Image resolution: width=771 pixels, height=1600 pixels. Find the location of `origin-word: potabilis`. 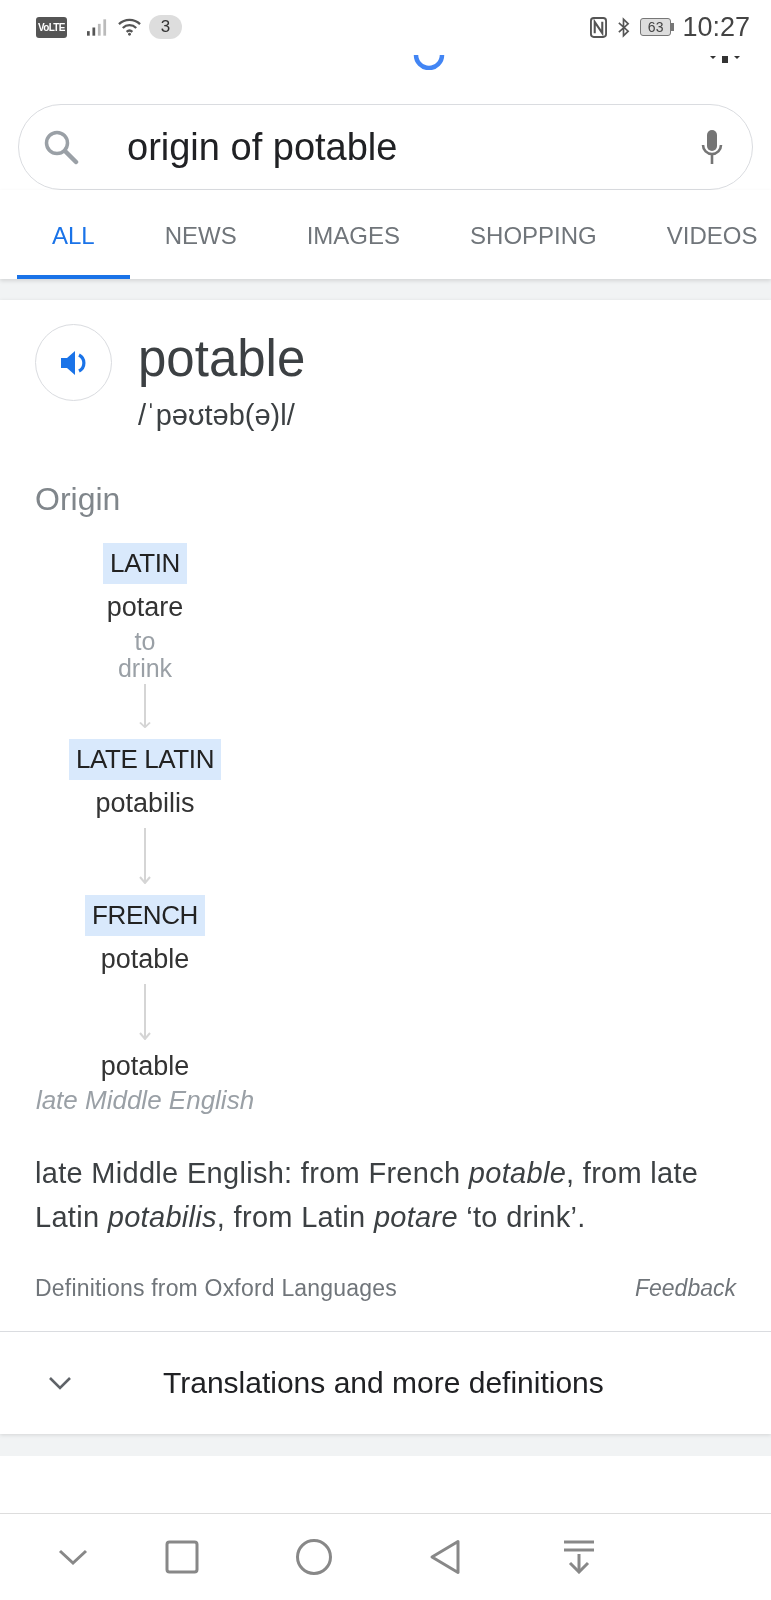

origin-word: potabilis is located at coordinates (145, 803).